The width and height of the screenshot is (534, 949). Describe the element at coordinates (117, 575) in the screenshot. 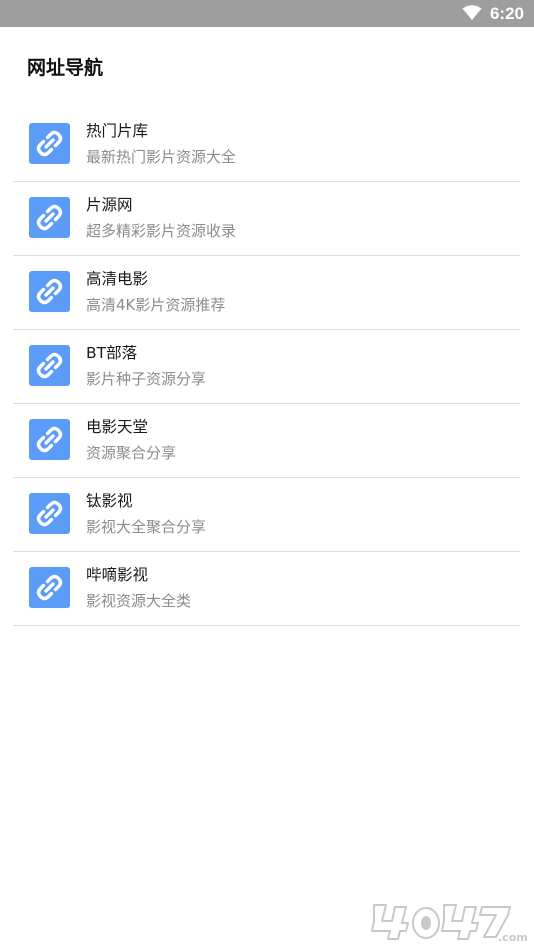

I see `item-title: 哔嘀影视` at that location.